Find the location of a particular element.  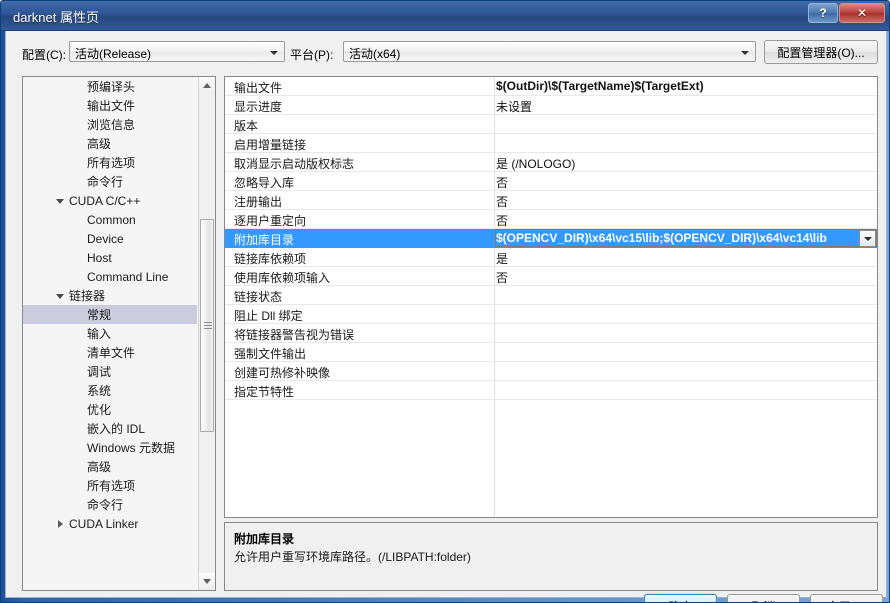

tree-item-label: 清单文件 is located at coordinates (111, 353).